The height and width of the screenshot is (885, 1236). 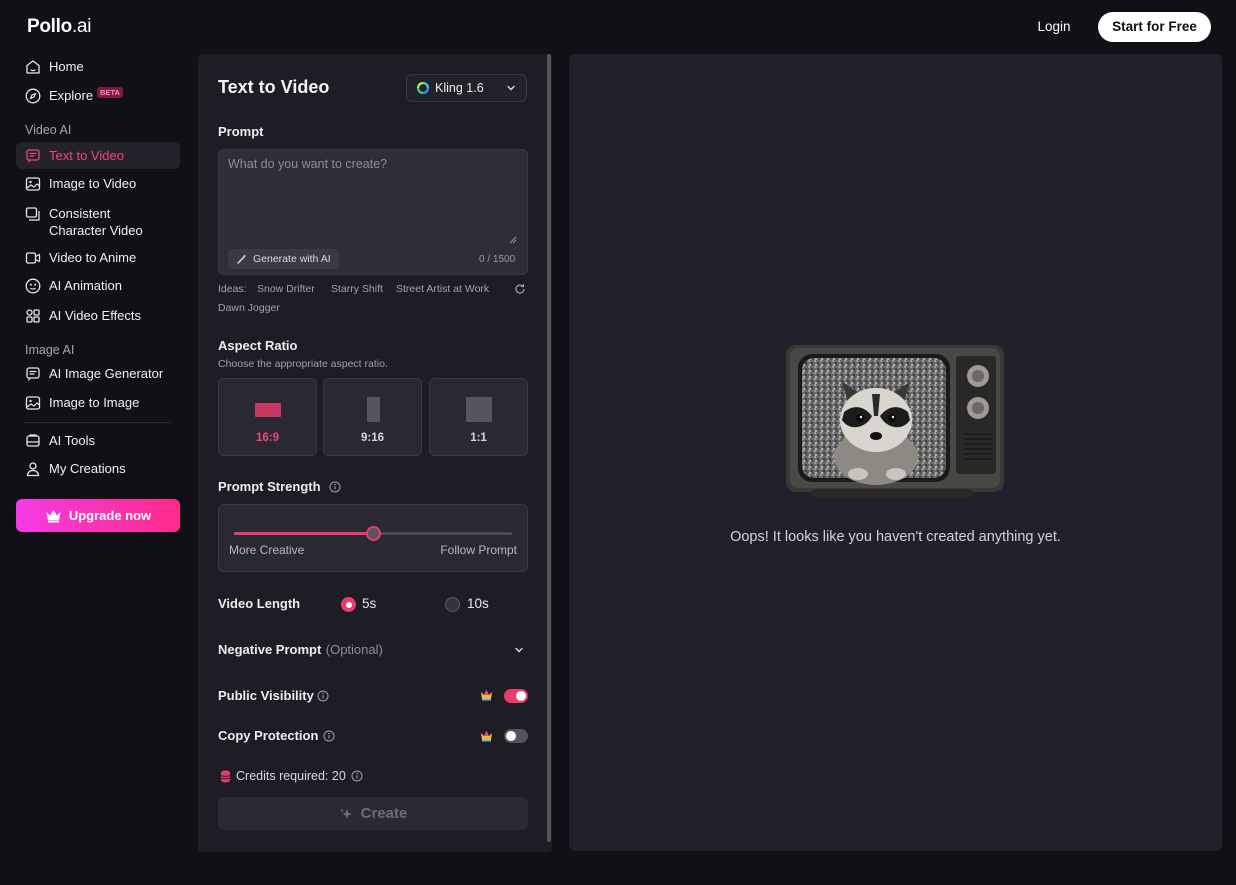 I want to click on sidebar-item-ai-image-generator: AI Image Generator, so click(x=98, y=373).